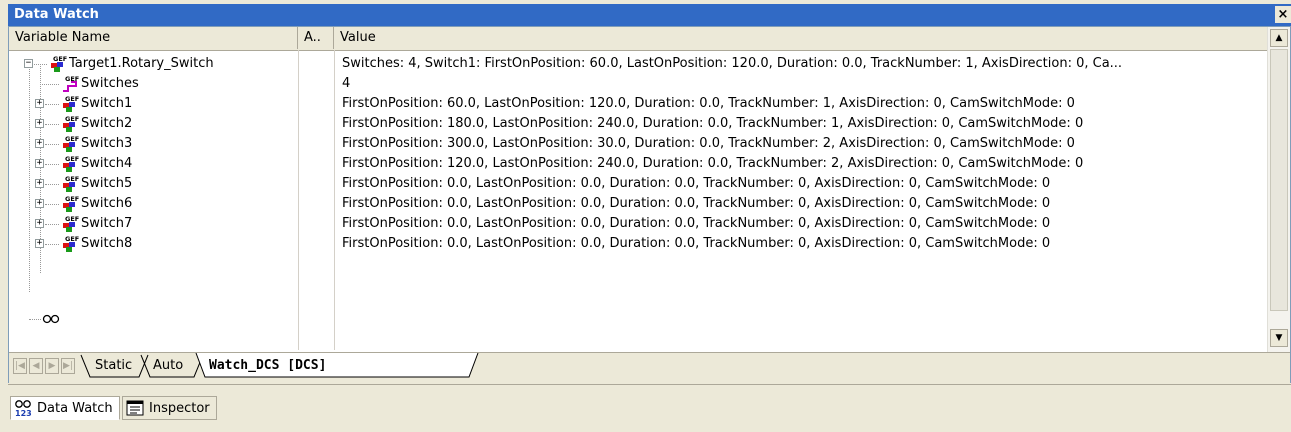 The width and height of the screenshot is (1291, 432). Describe the element at coordinates (649, 367) in the screenshot. I see `sheet-tab-strip: |◀ ◀ ▶ ▶| Static Auto Watch_DCS [DCS]` at that location.